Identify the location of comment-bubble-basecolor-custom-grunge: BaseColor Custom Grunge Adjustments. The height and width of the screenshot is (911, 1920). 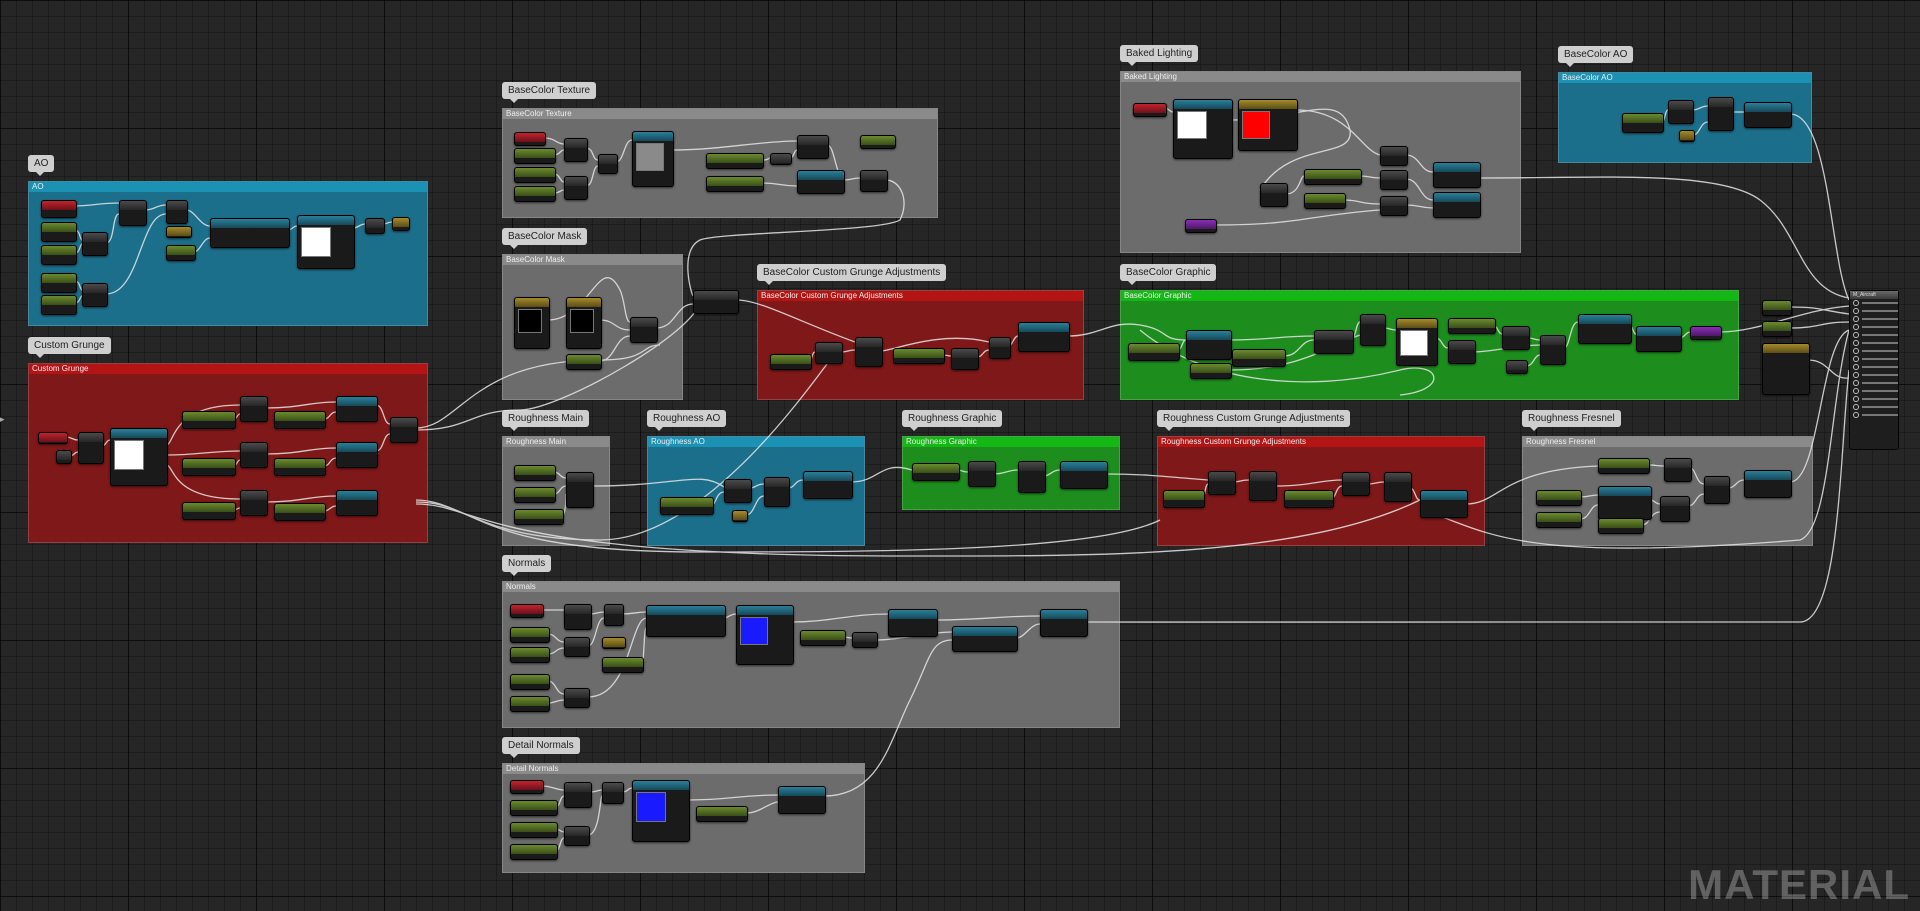
(852, 274).